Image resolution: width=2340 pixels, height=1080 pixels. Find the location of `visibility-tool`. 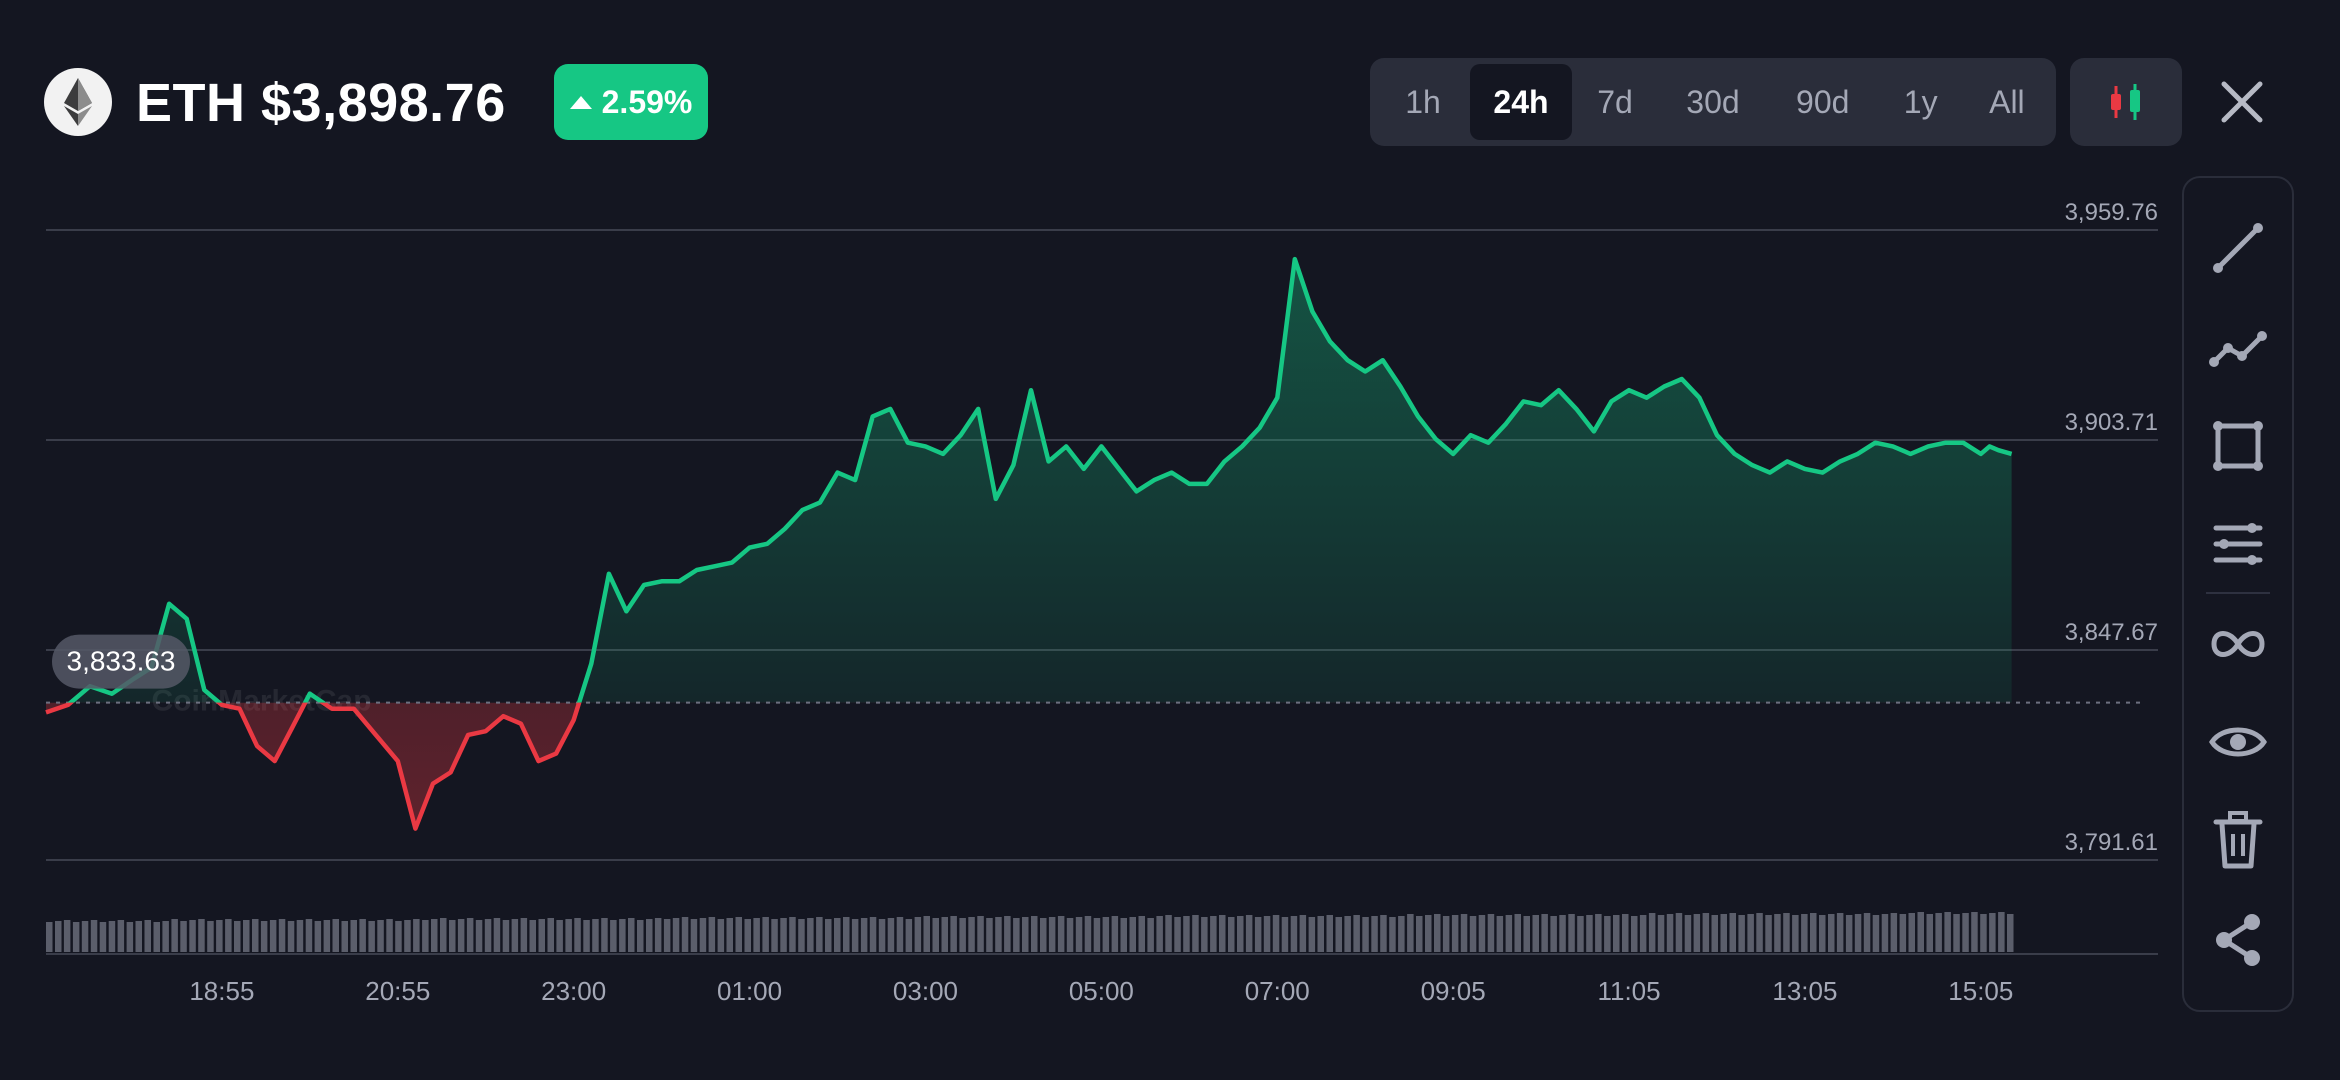

visibility-tool is located at coordinates (2238, 742).